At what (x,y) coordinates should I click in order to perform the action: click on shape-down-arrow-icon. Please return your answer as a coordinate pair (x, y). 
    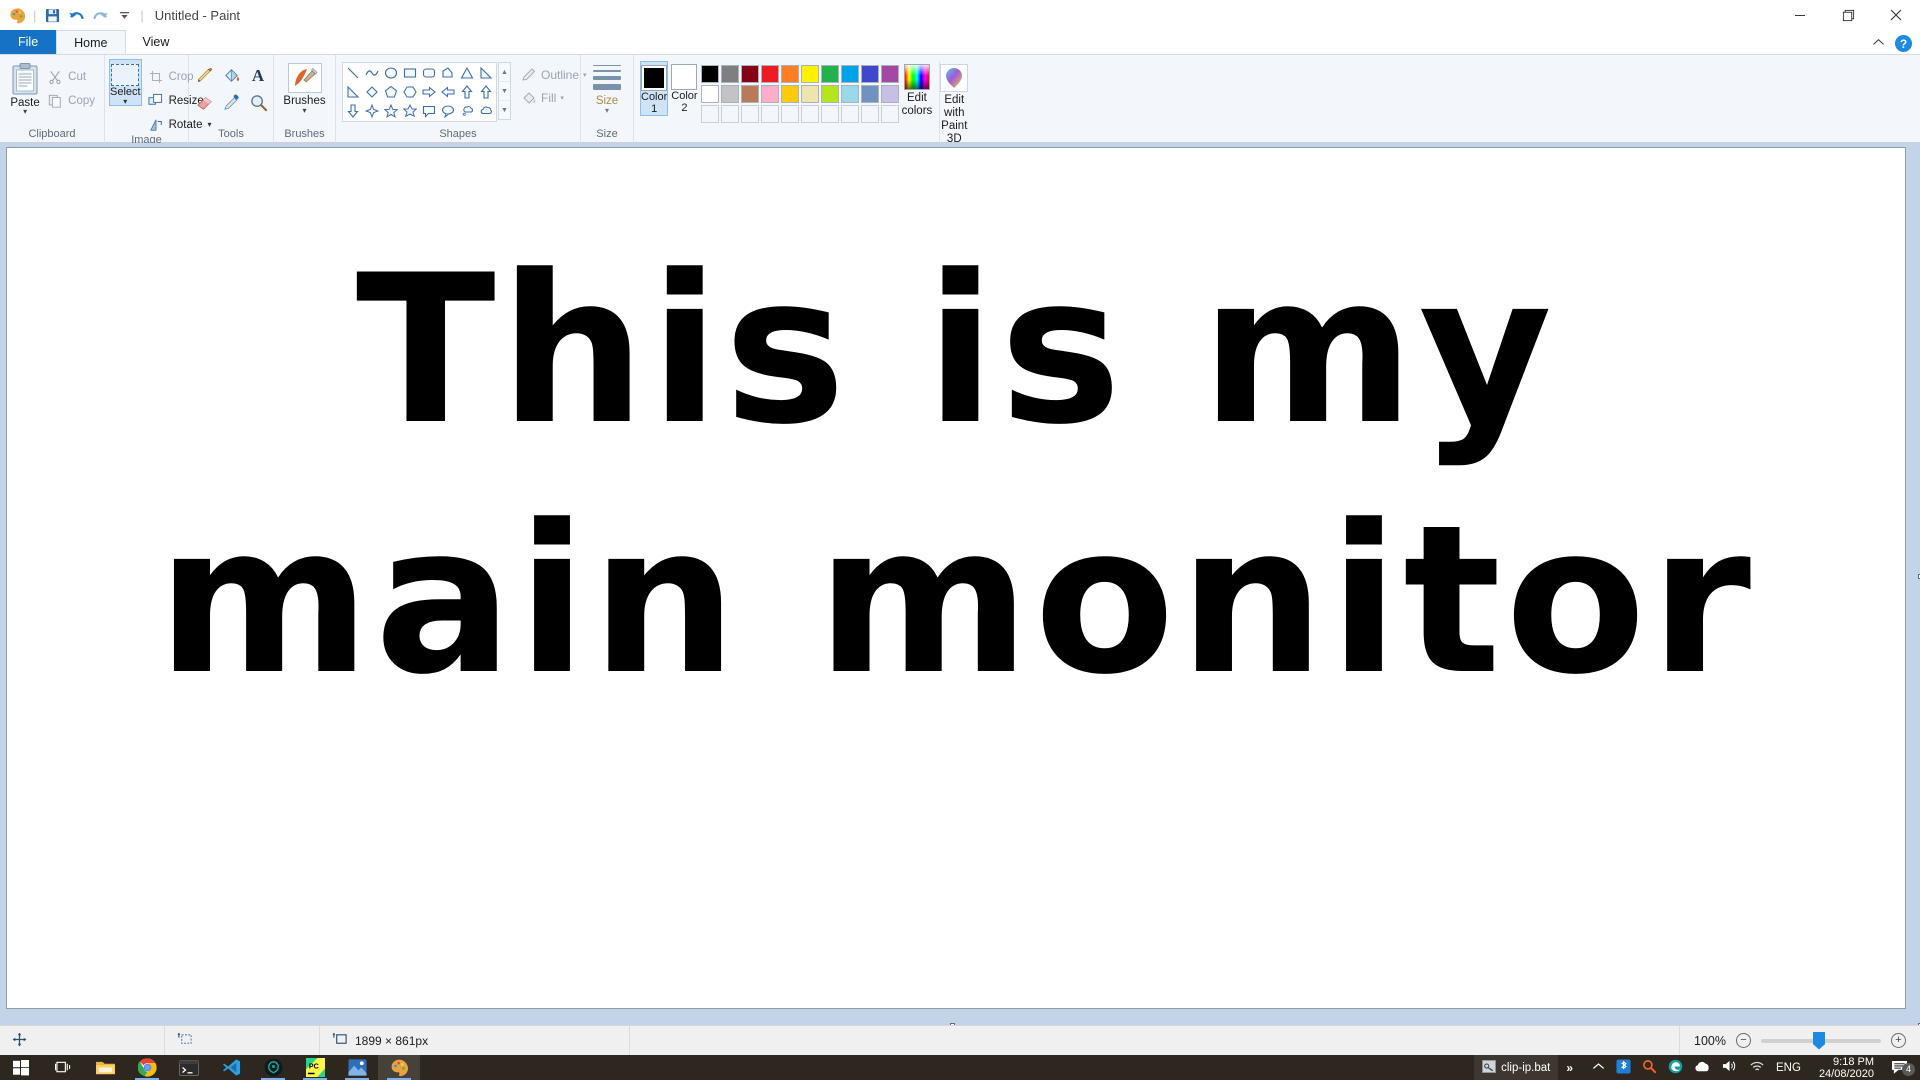
    Looking at the image, I should click on (353, 111).